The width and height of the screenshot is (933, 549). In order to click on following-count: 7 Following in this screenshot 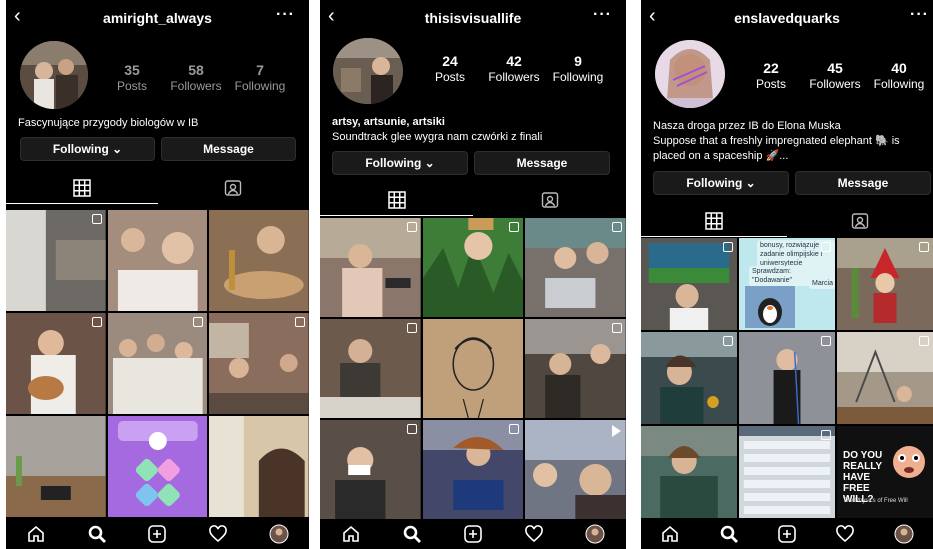, I will do `click(260, 78)`.